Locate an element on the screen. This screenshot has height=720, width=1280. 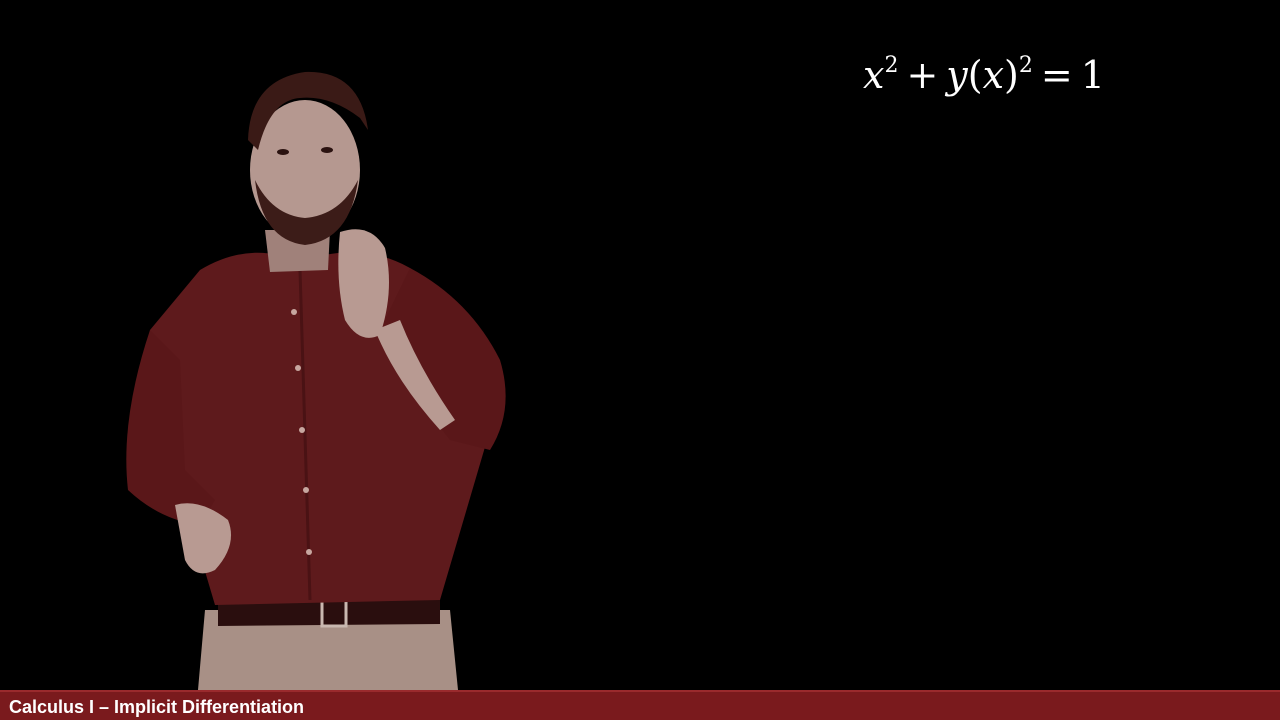
equation-close-paren: ) is located at coordinates (1011, 75).